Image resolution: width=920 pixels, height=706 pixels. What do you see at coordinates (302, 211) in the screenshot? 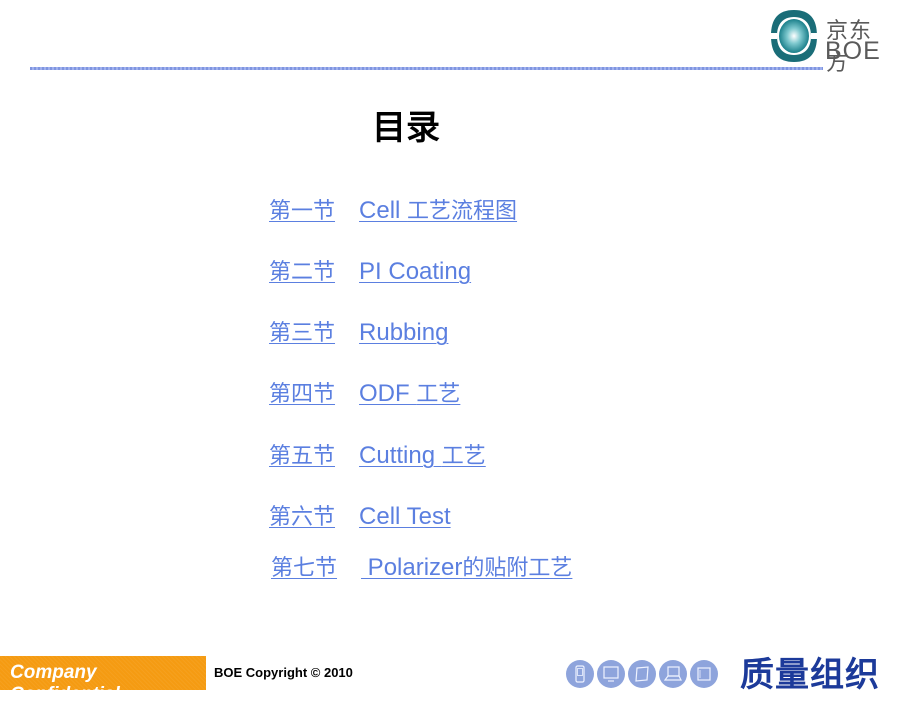
I see `toc-section-label: 第一节` at bounding box center [302, 211].